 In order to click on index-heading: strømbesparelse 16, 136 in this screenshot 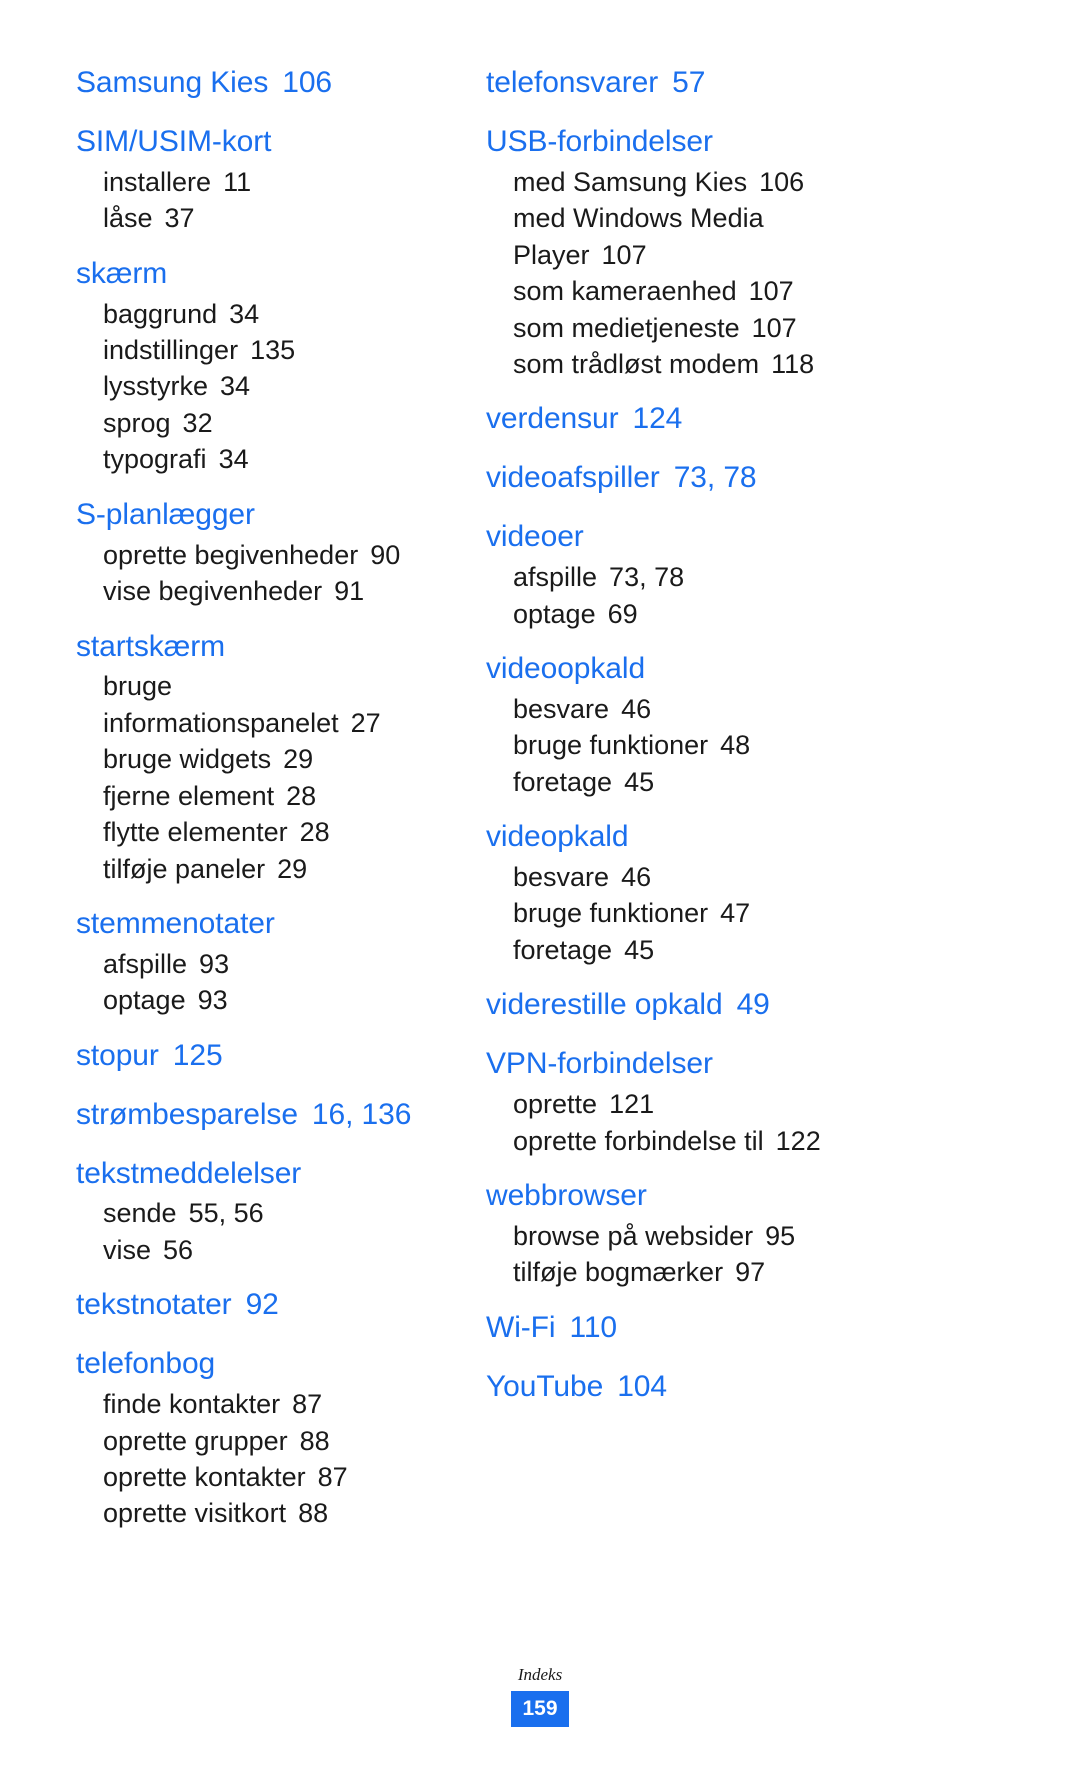, I will do `click(273, 1115)`.